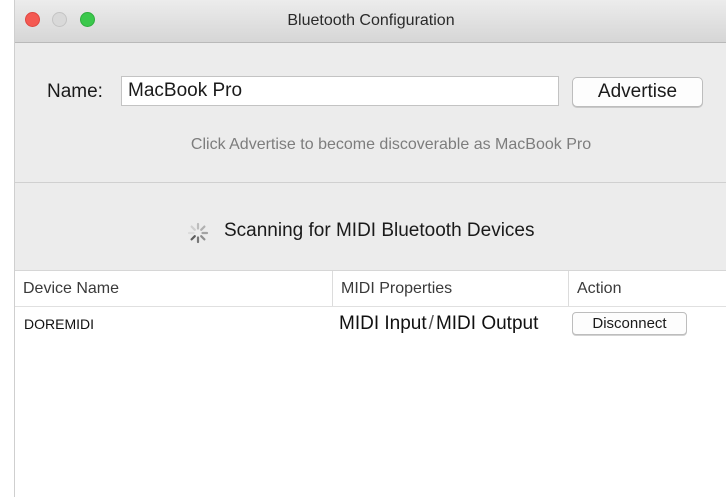 Image resolution: width=726 pixels, height=497 pixels. I want to click on spinner-icon, so click(198, 233).